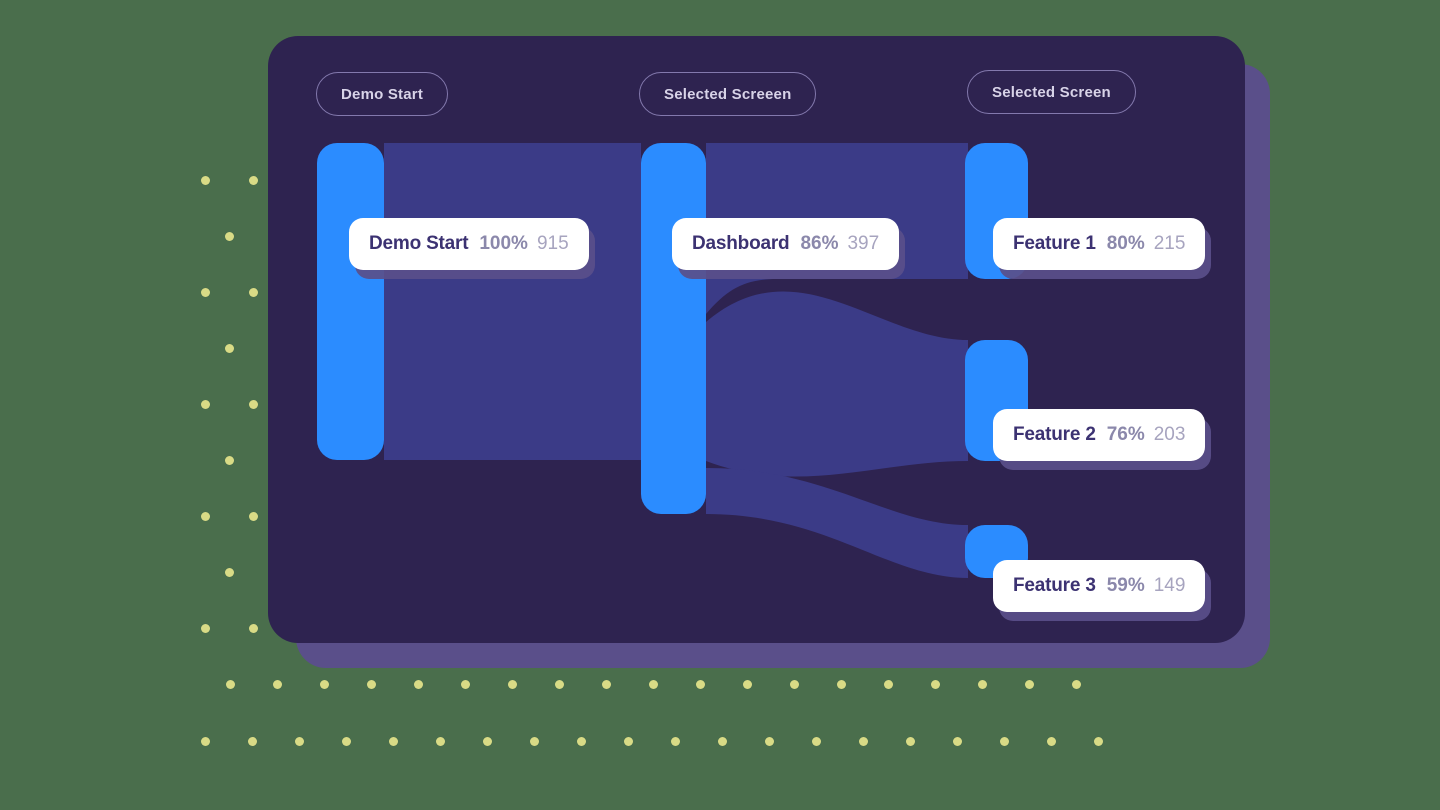 The height and width of the screenshot is (810, 1440). I want to click on node-name: Feature 2, so click(1054, 434).